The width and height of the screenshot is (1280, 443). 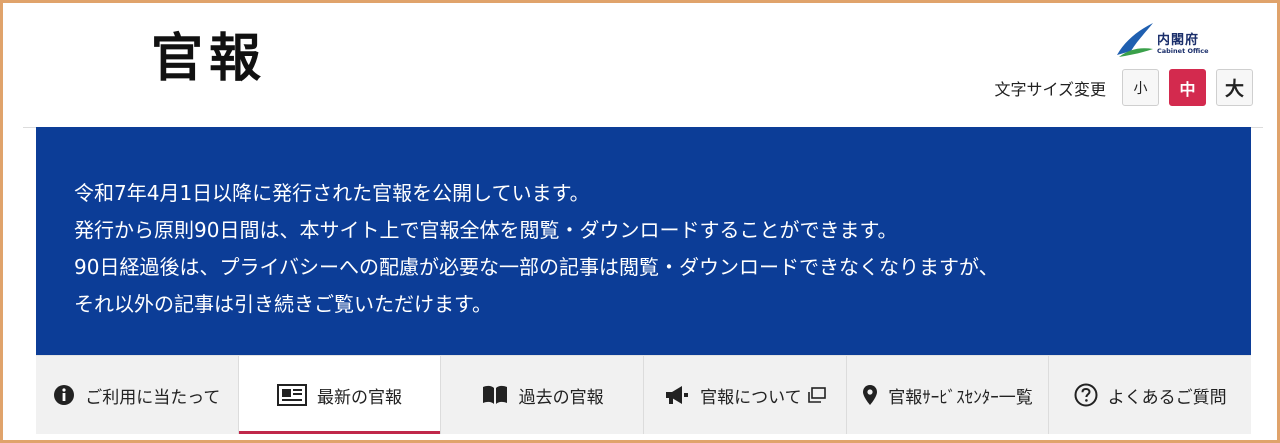 What do you see at coordinates (1183, 51) in the screenshot?
I see `org-sub: Cabinet Office` at bounding box center [1183, 51].